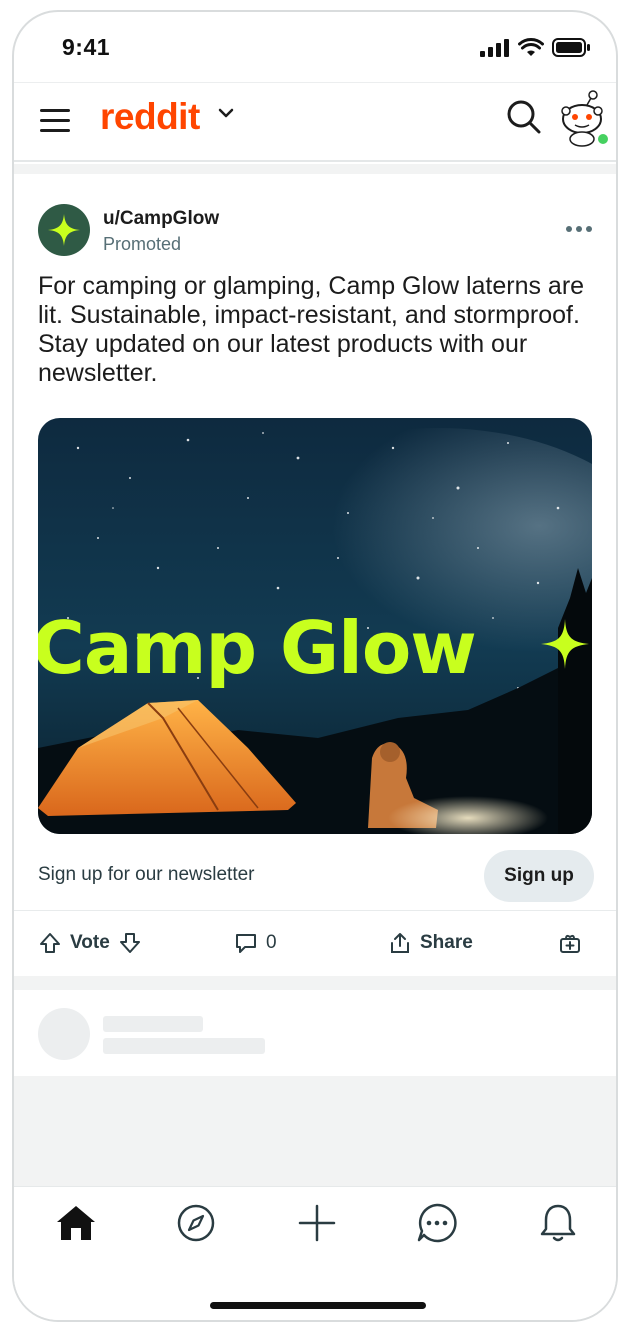  I want to click on chevron-down-icon, so click(226, 113).